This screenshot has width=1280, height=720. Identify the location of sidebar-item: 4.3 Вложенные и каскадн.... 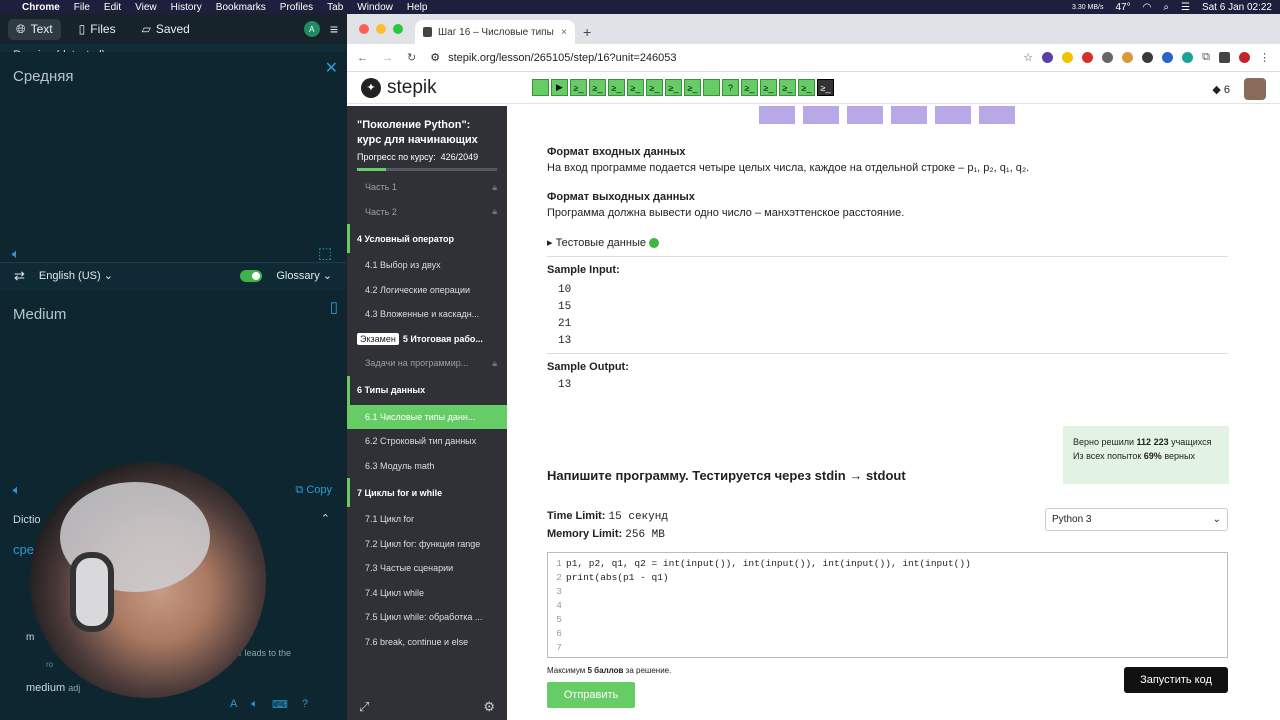
(427, 314).